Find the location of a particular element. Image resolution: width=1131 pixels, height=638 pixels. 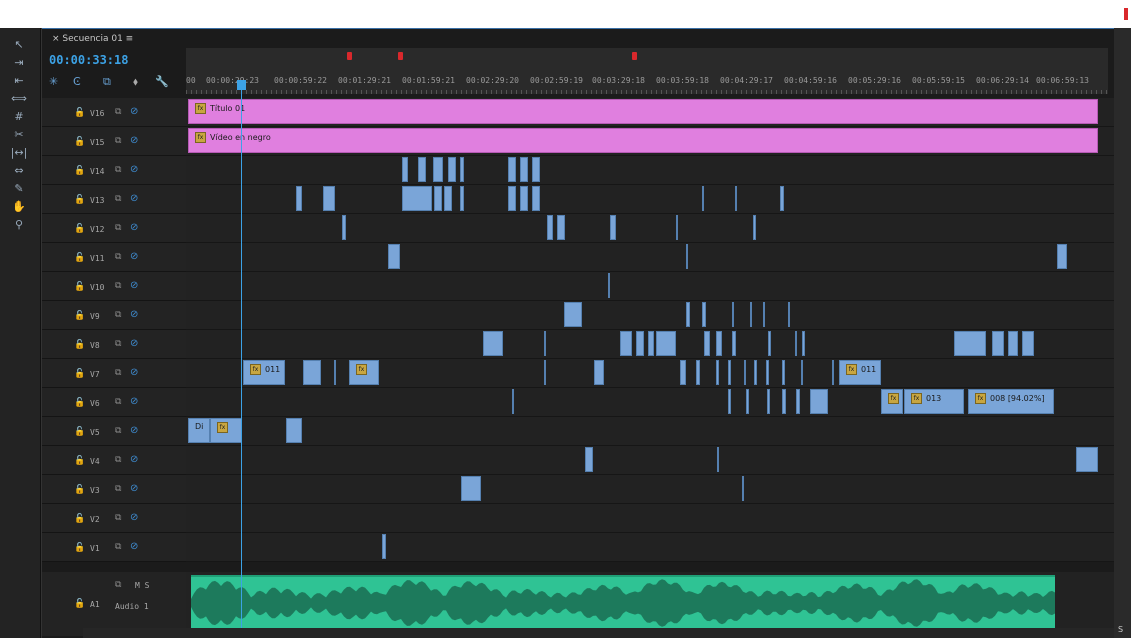

slide-tool-icon: ⇔ is located at coordinates (19, 171).